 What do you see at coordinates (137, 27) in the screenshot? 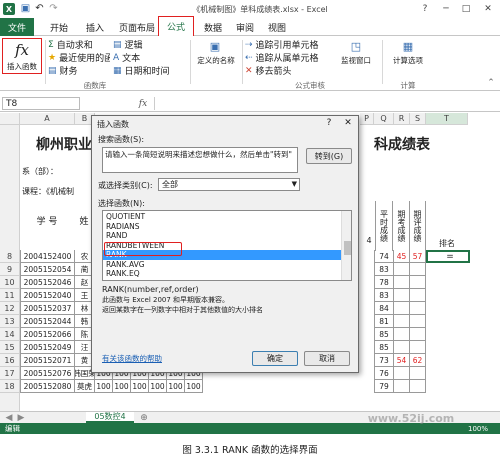
I see `tab-page-layout: 页面布局` at bounding box center [137, 27].